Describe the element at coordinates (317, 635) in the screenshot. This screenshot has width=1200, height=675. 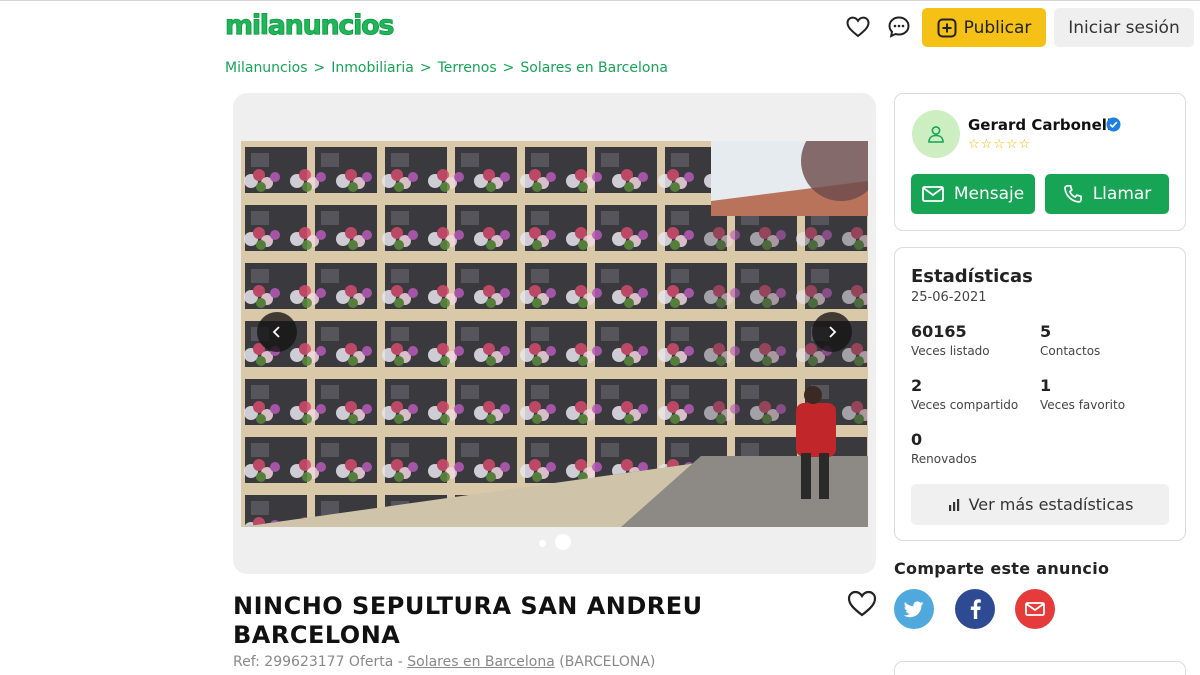
I see `listing-title-line2: BARCELONA` at that location.